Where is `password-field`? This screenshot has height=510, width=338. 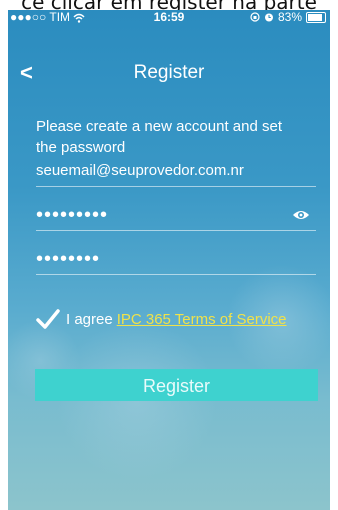 password-field is located at coordinates (156, 215).